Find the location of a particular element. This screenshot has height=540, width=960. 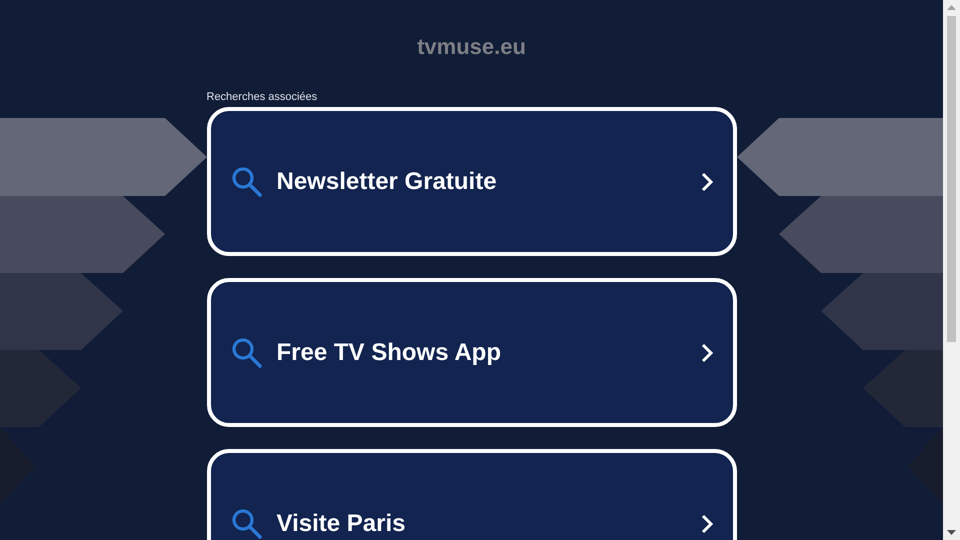

scroll-down-icon is located at coordinates (951, 532).